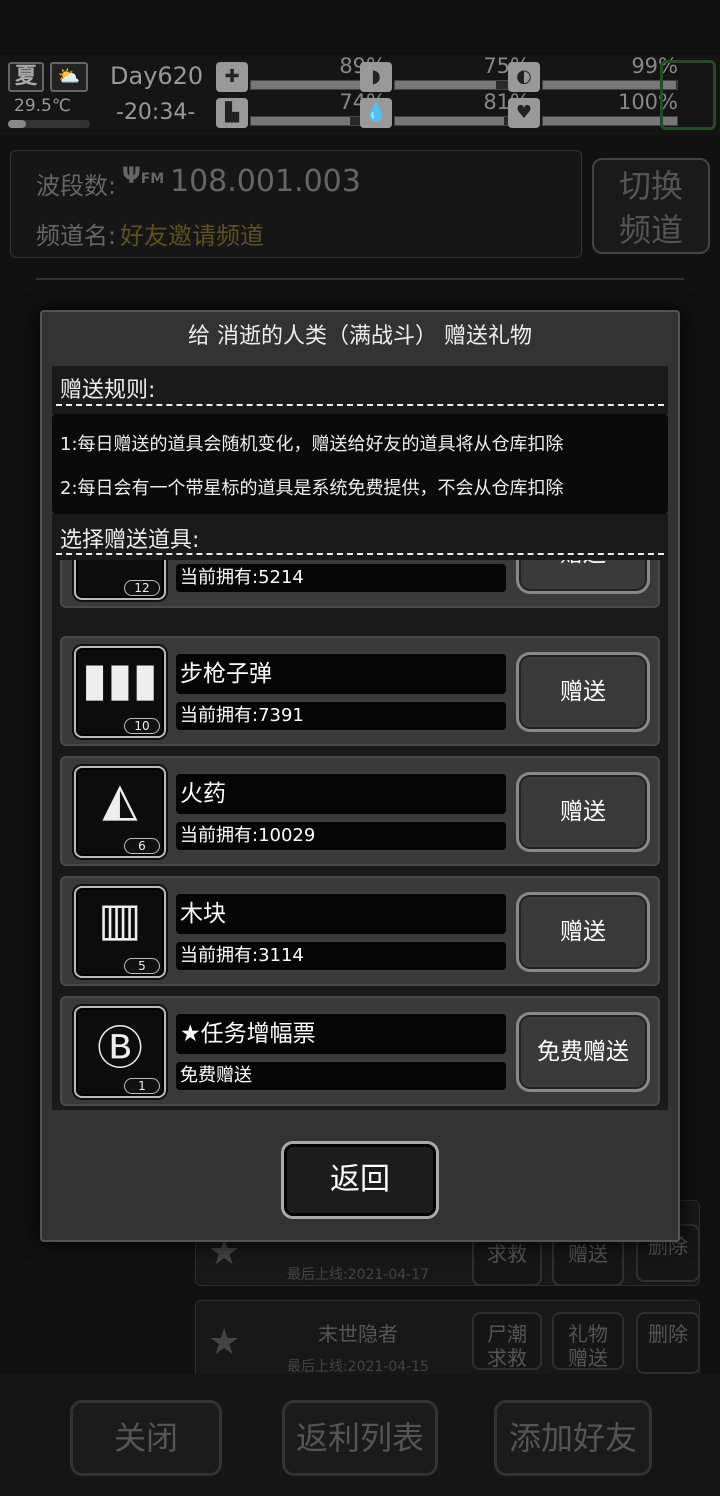  Describe the element at coordinates (130, 540) in the screenshot. I see `select-title: 选择赠送道具:` at that location.